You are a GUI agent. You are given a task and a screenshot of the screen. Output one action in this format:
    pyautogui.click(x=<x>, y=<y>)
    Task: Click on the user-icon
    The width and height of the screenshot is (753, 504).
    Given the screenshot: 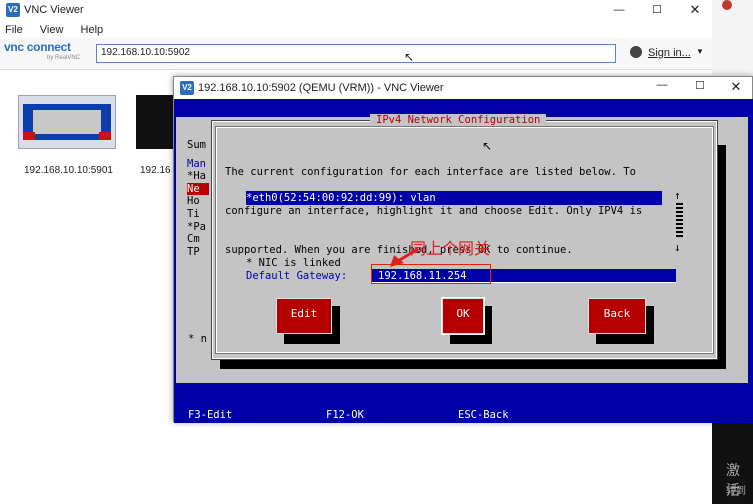 What is the action you would take?
    pyautogui.click(x=636, y=52)
    